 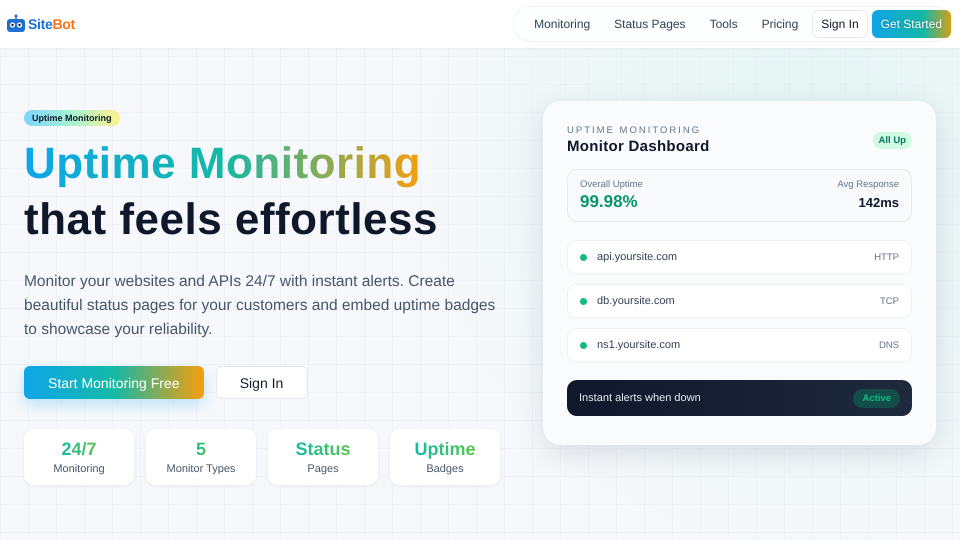 What do you see at coordinates (79, 469) in the screenshot?
I see `stat-label: Monitoring` at bounding box center [79, 469].